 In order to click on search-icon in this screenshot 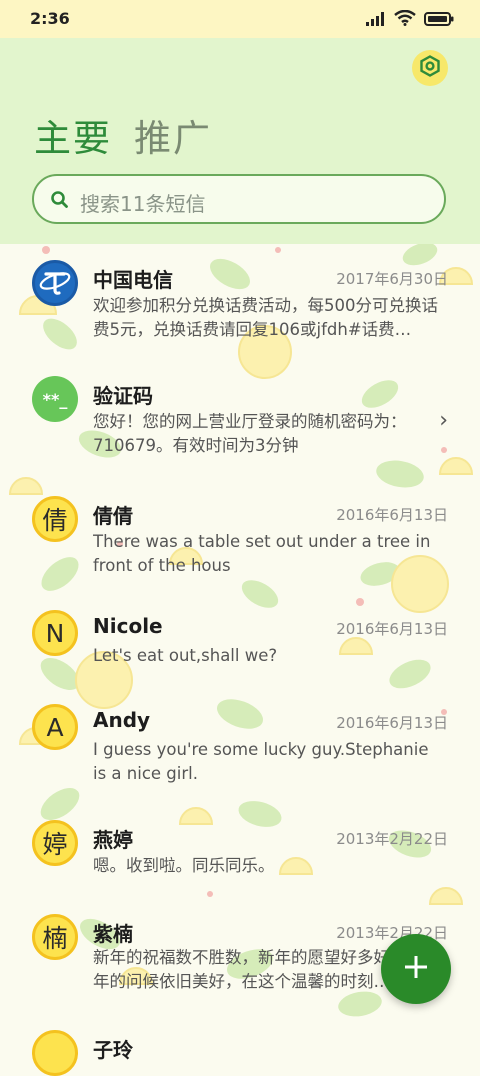, I will do `click(60, 202)`.